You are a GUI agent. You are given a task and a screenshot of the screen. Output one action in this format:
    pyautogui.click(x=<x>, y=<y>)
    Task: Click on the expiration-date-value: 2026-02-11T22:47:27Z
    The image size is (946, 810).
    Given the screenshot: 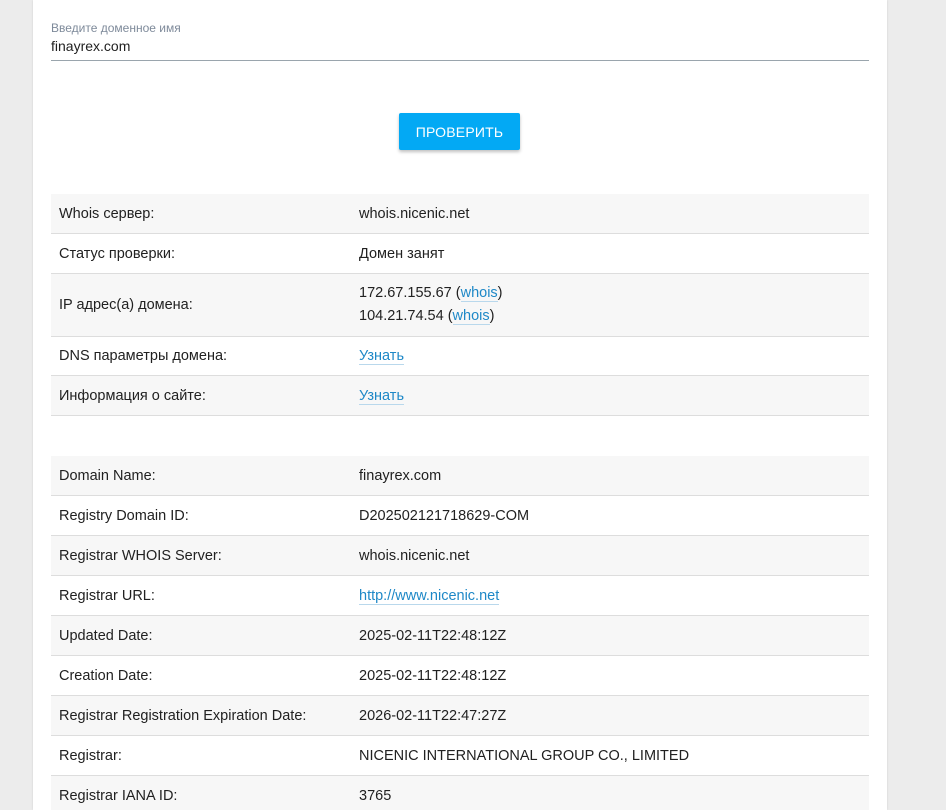 What is the action you would take?
    pyautogui.click(x=610, y=715)
    